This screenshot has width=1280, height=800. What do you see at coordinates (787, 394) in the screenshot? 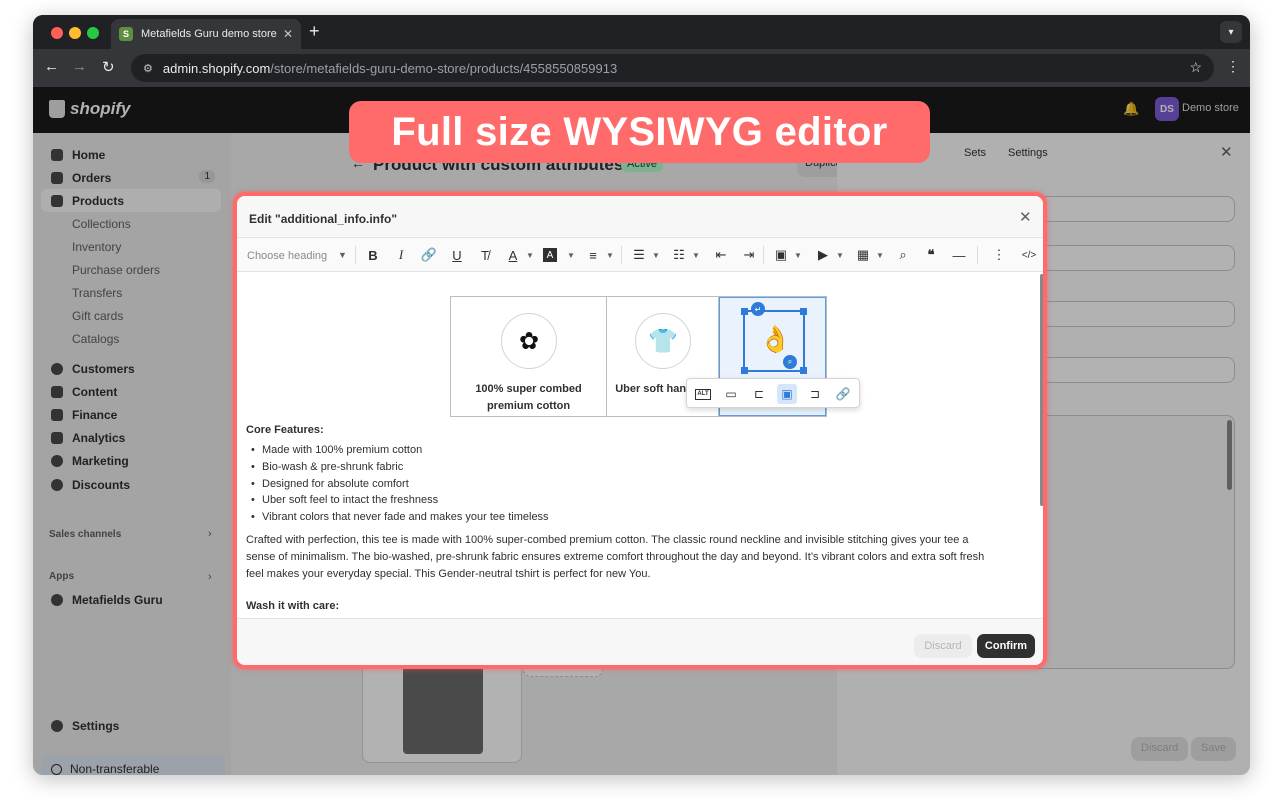
I see `align-image-center-icon: ▣` at bounding box center [787, 394].